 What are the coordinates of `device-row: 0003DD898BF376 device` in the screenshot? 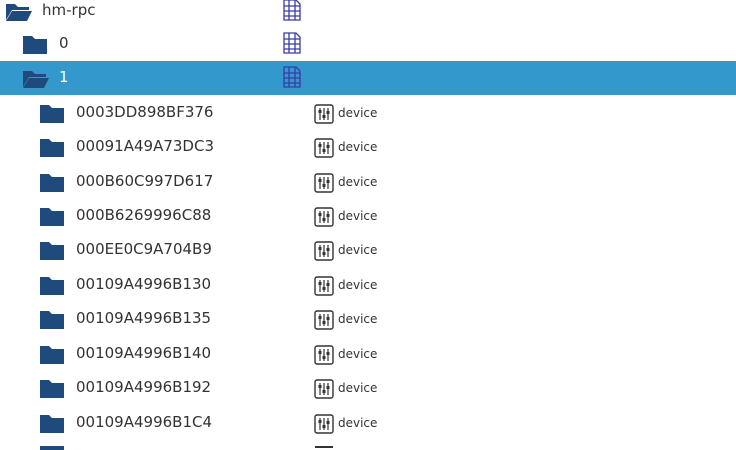 It's located at (368, 113).